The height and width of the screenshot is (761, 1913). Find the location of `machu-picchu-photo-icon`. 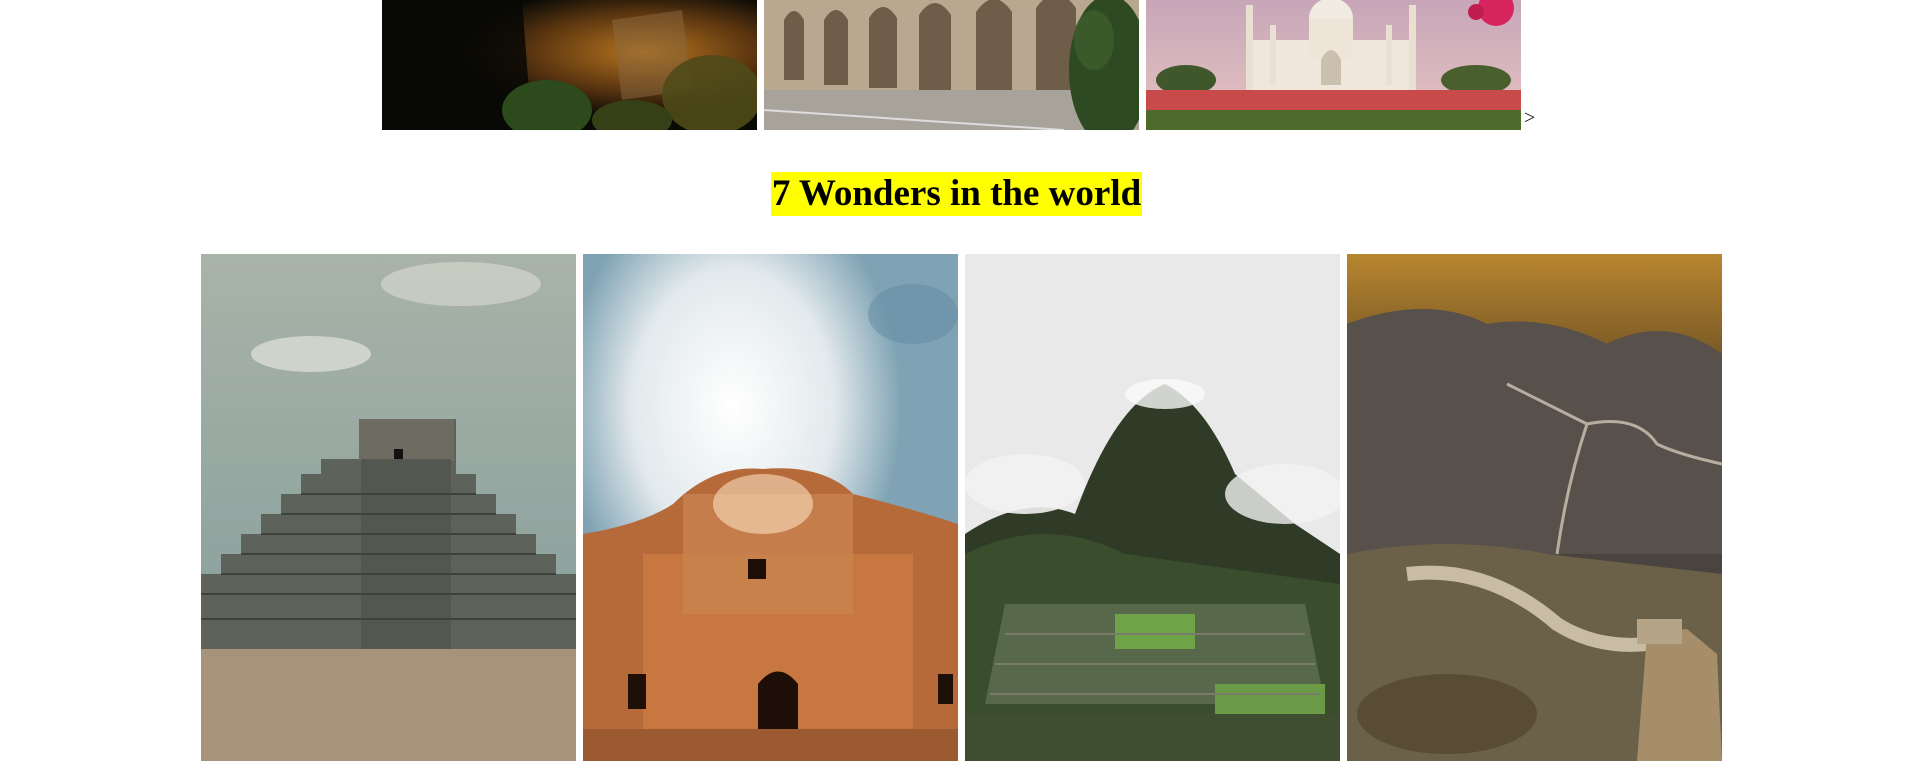

machu-picchu-photo-icon is located at coordinates (1152, 507).